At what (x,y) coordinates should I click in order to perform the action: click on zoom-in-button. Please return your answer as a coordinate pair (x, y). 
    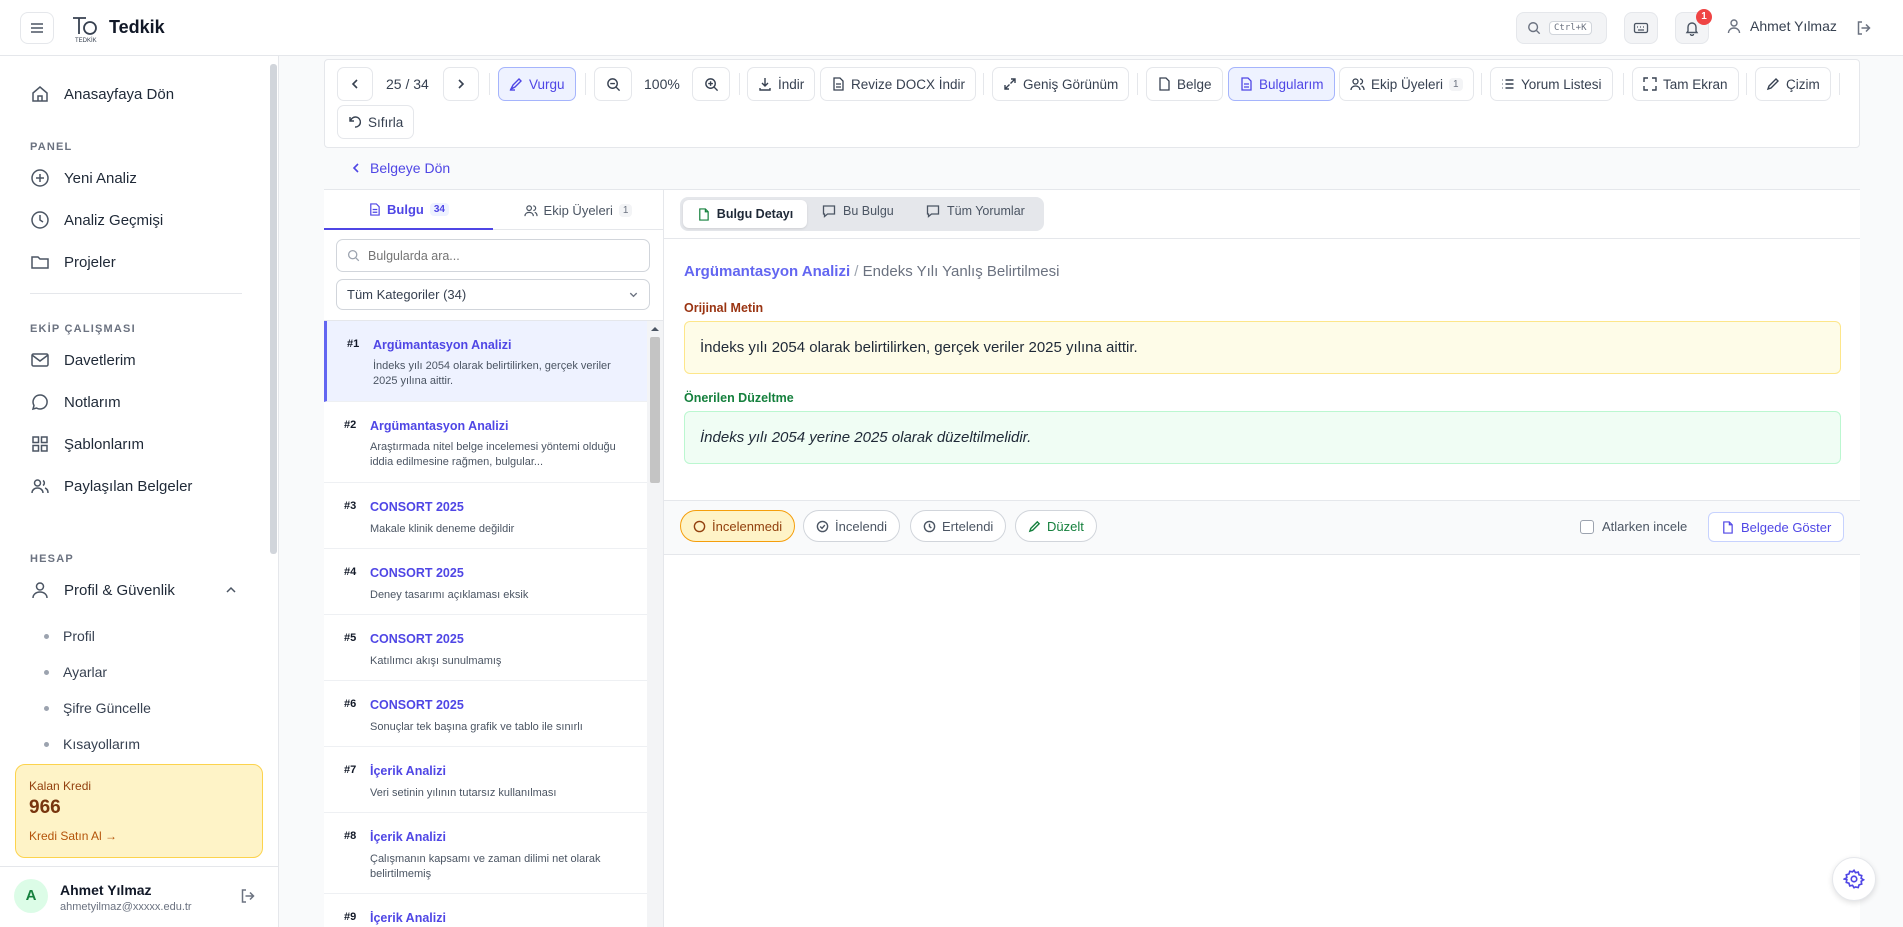
    Looking at the image, I should click on (711, 84).